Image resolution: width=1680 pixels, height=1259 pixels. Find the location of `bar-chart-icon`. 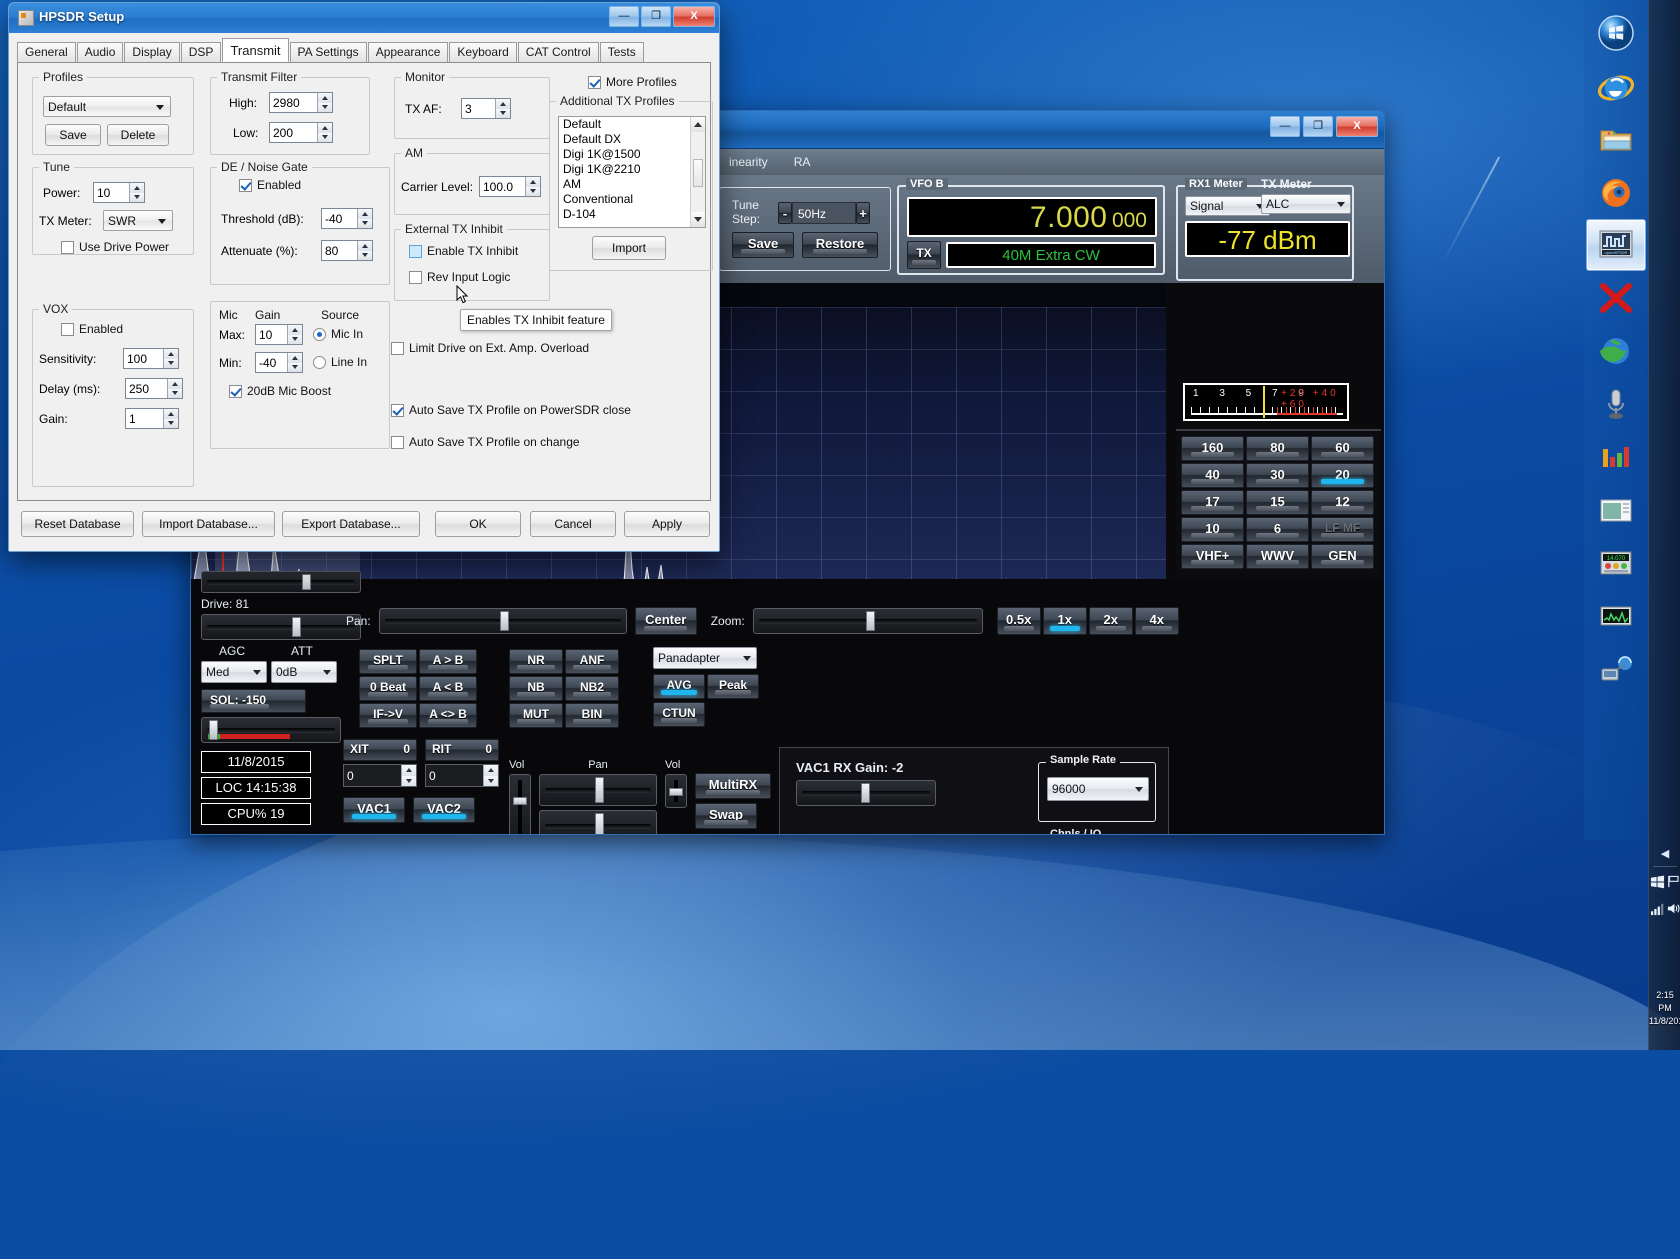

bar-chart-icon is located at coordinates (1616, 457).